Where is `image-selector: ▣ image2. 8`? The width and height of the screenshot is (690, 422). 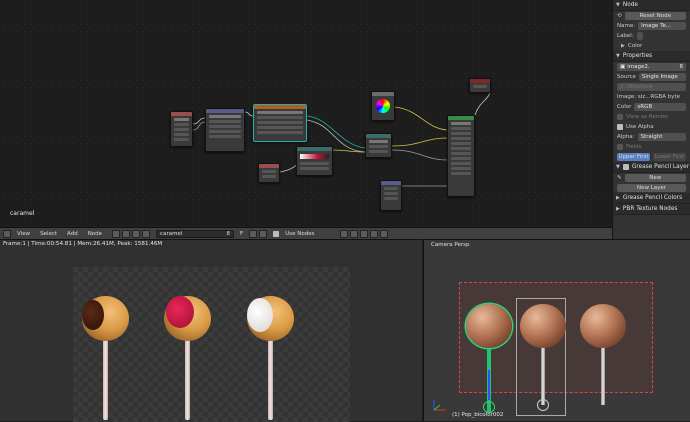
image-selector: ▣ image2. 8 is located at coordinates (651, 67).